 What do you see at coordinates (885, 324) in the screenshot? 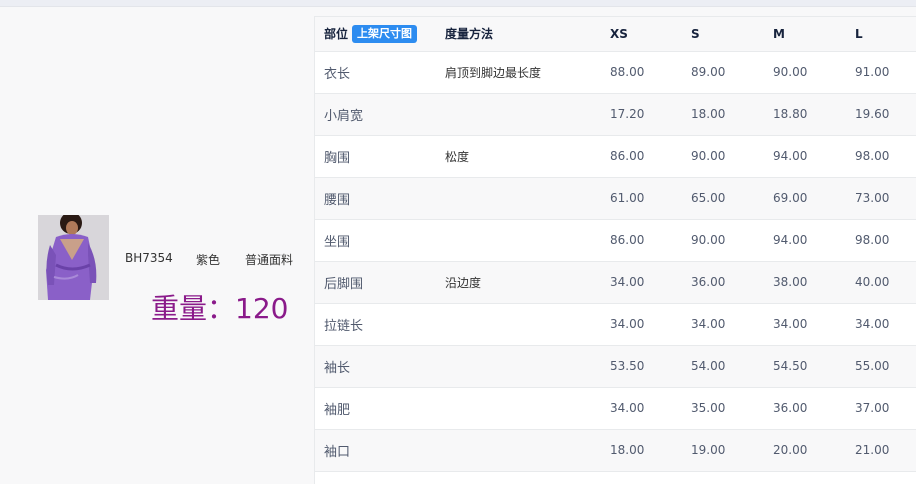
I see `cell-l: 34.00` at bounding box center [885, 324].